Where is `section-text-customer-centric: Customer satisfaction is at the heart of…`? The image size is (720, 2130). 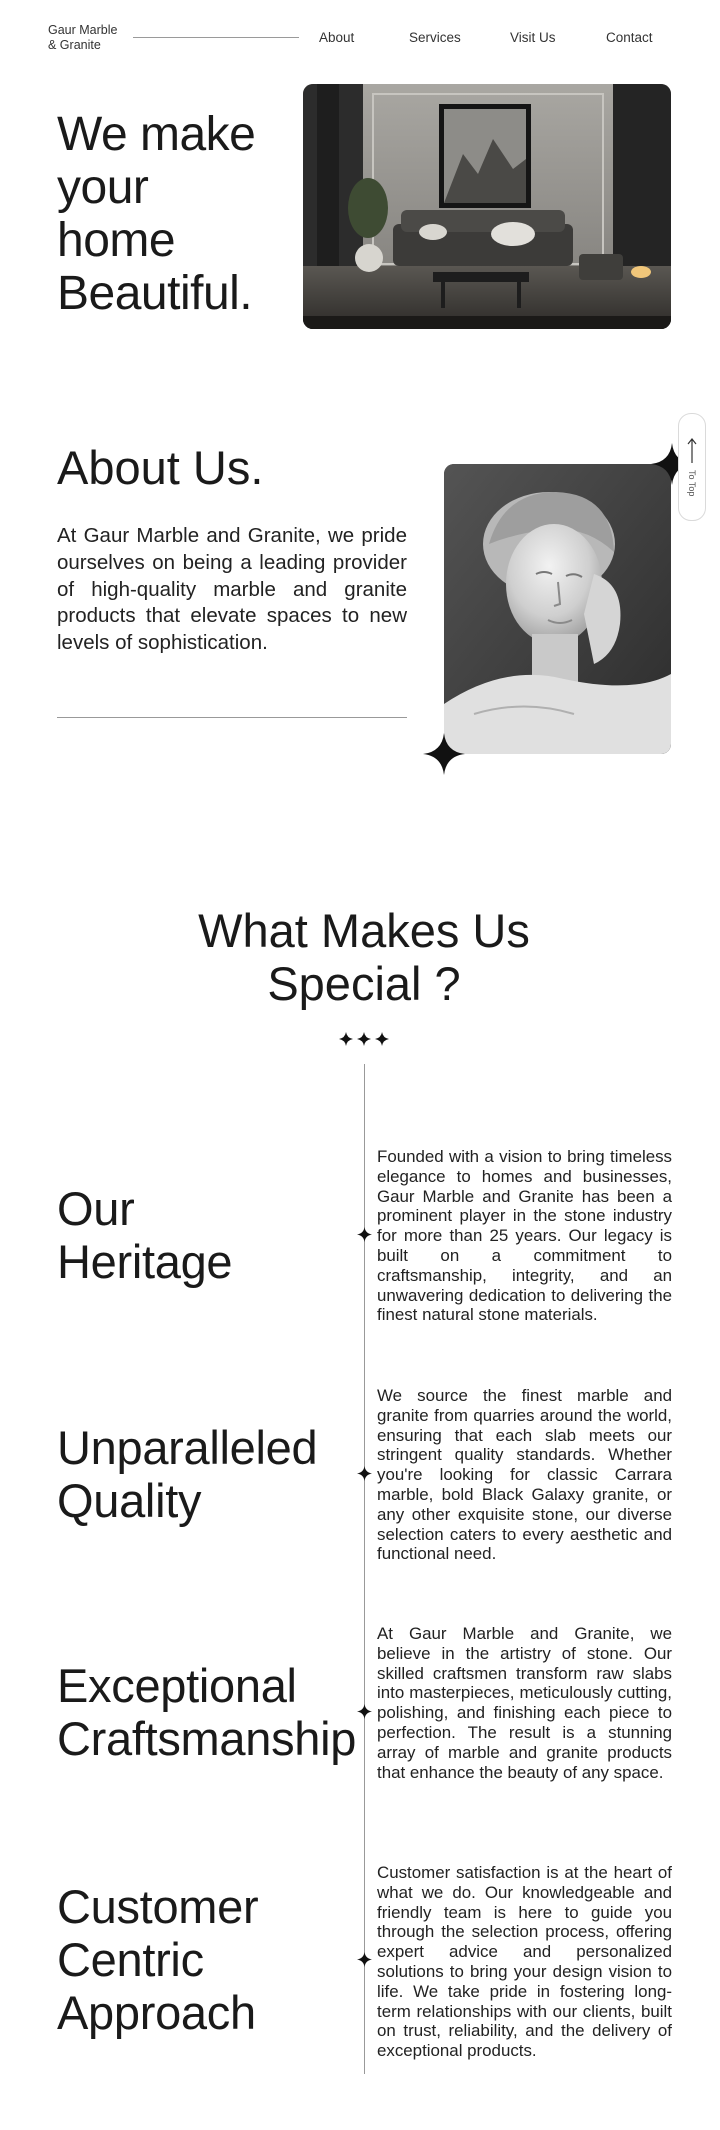 section-text-customer-centric: Customer satisfaction is at the heart of… is located at coordinates (524, 1962).